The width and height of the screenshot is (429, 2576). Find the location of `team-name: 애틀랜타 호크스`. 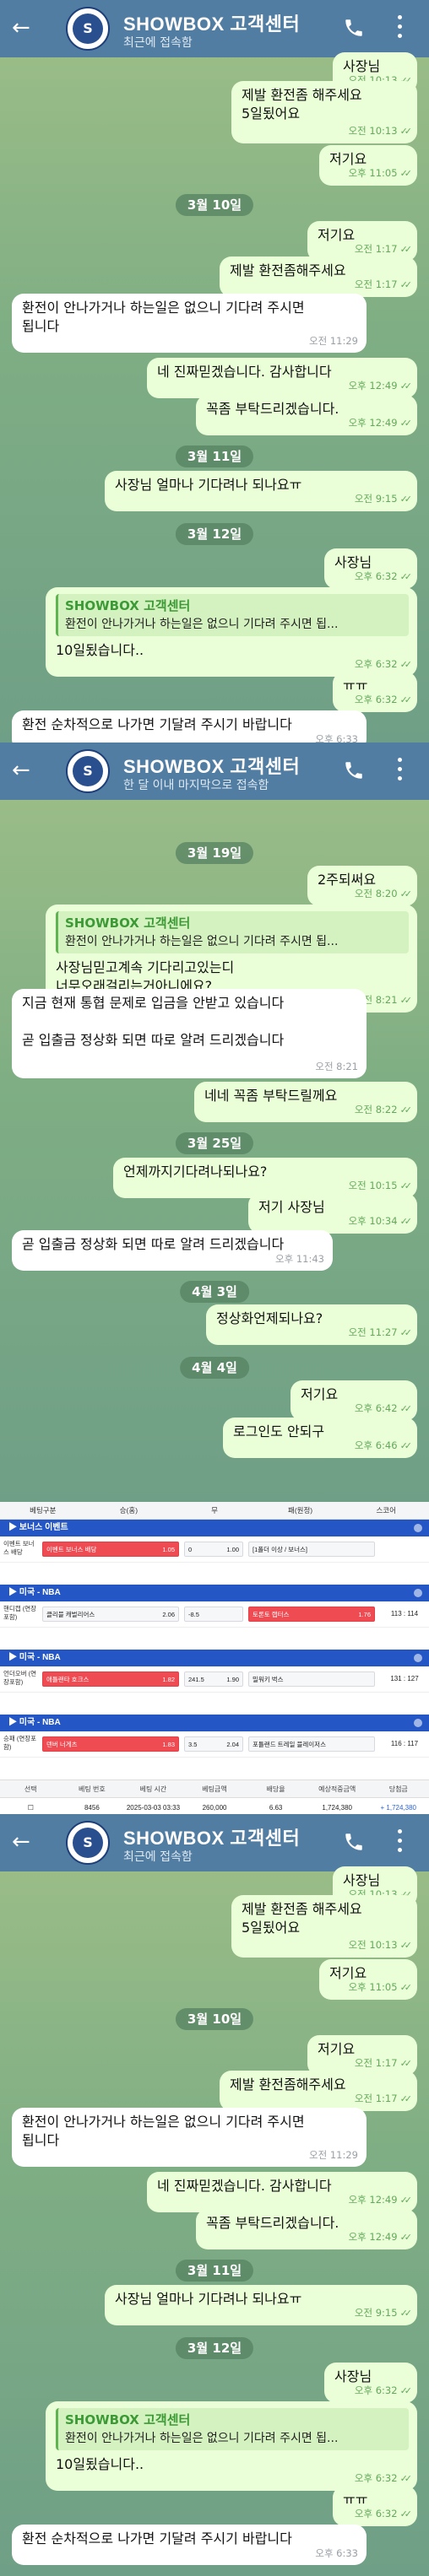

team-name: 애틀랜타 호크스 is located at coordinates (68, 1679).